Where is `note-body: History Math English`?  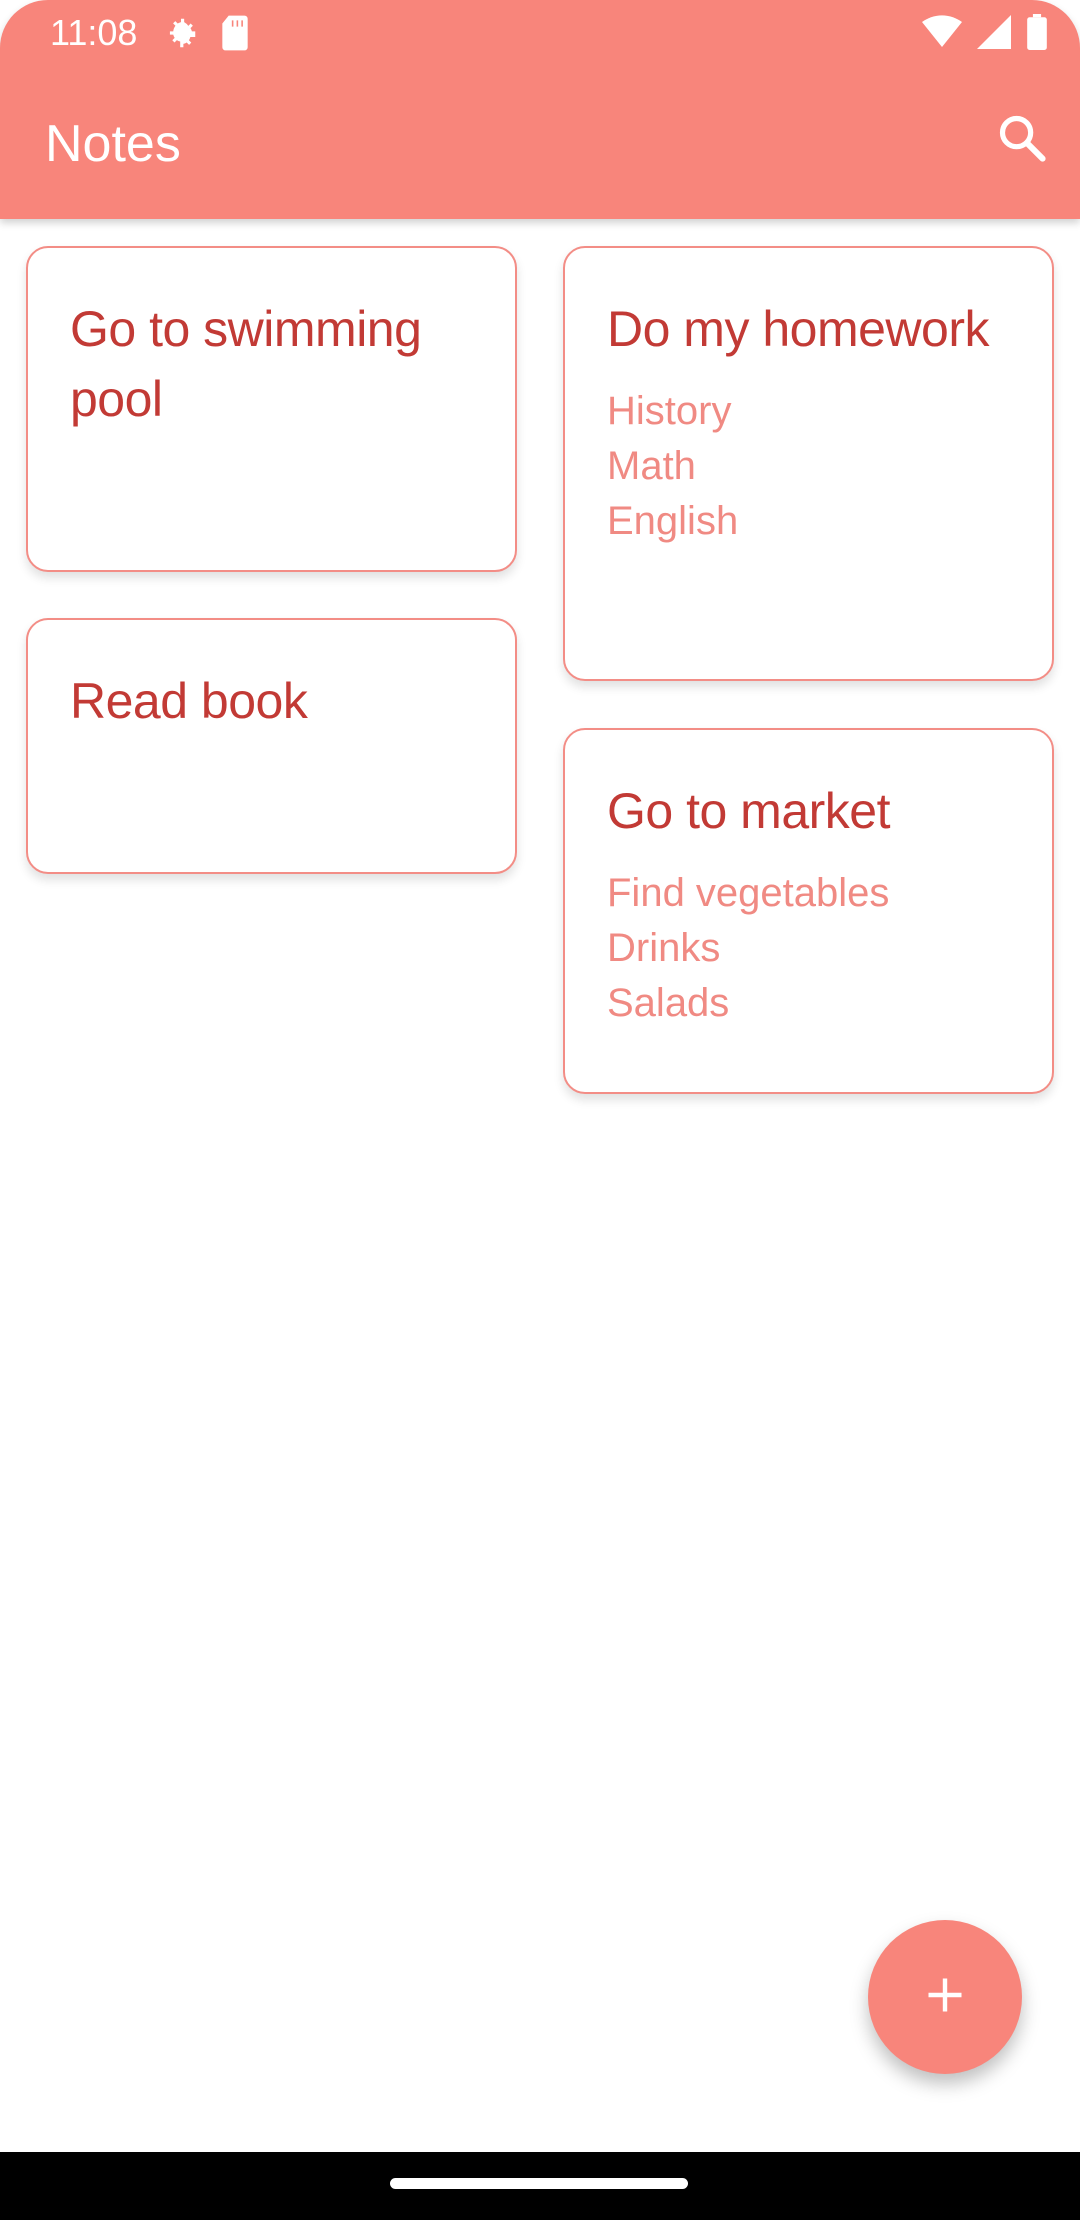 note-body: History Math English is located at coordinates (809, 466).